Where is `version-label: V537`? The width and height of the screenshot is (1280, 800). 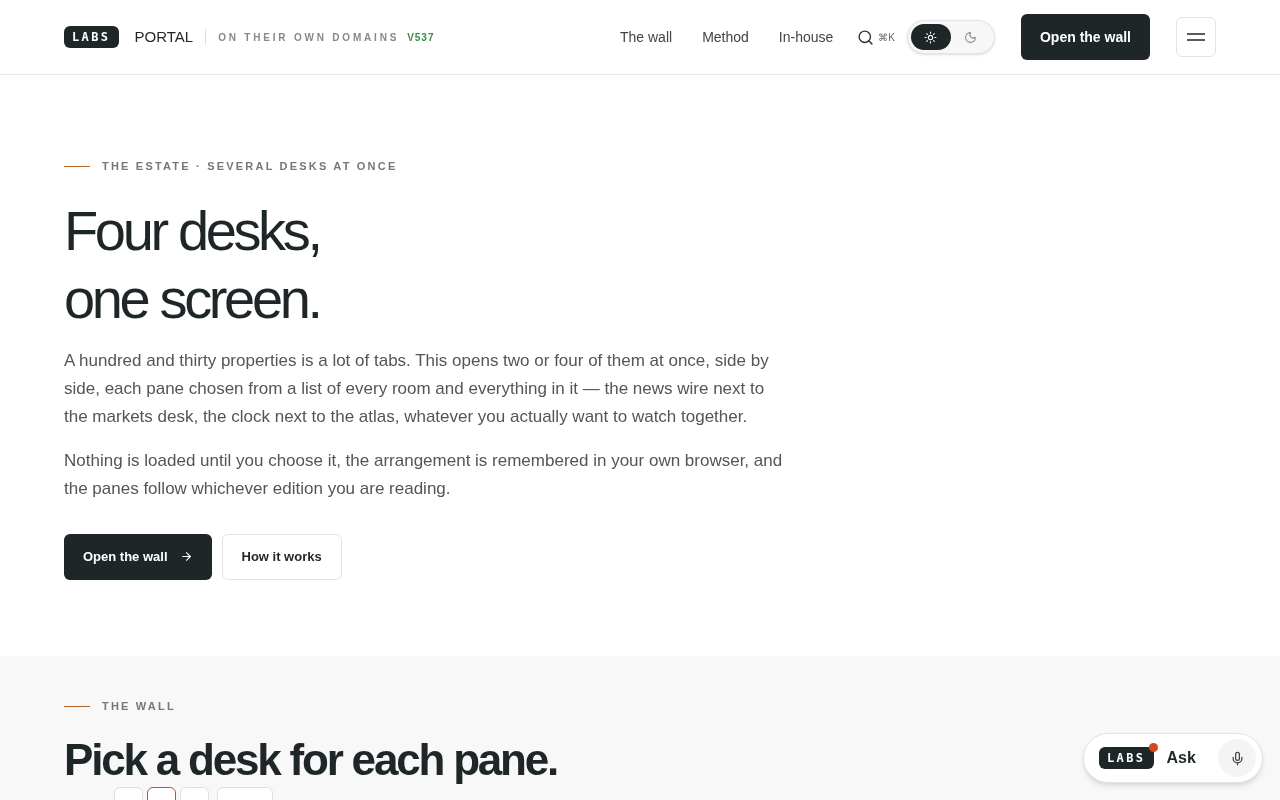 version-label: V537 is located at coordinates (421, 37).